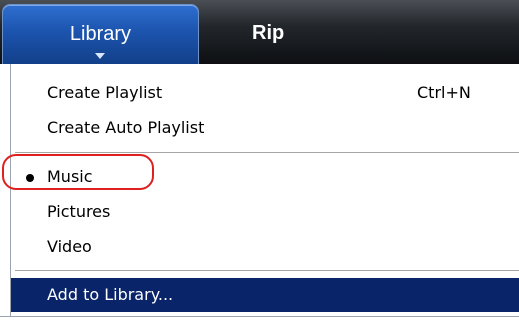 The width and height of the screenshot is (519, 324). What do you see at coordinates (267, 271) in the screenshot?
I see `menu-separator` at bounding box center [267, 271].